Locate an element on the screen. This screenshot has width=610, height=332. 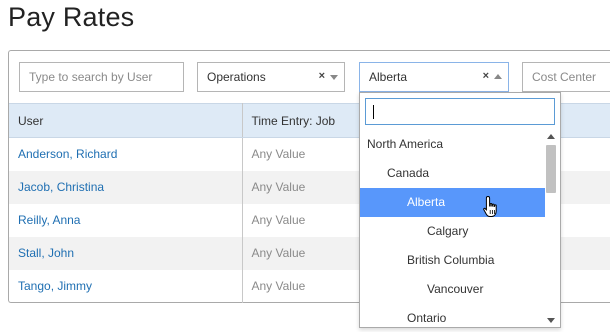
region-select-value: Alberta is located at coordinates (388, 77).